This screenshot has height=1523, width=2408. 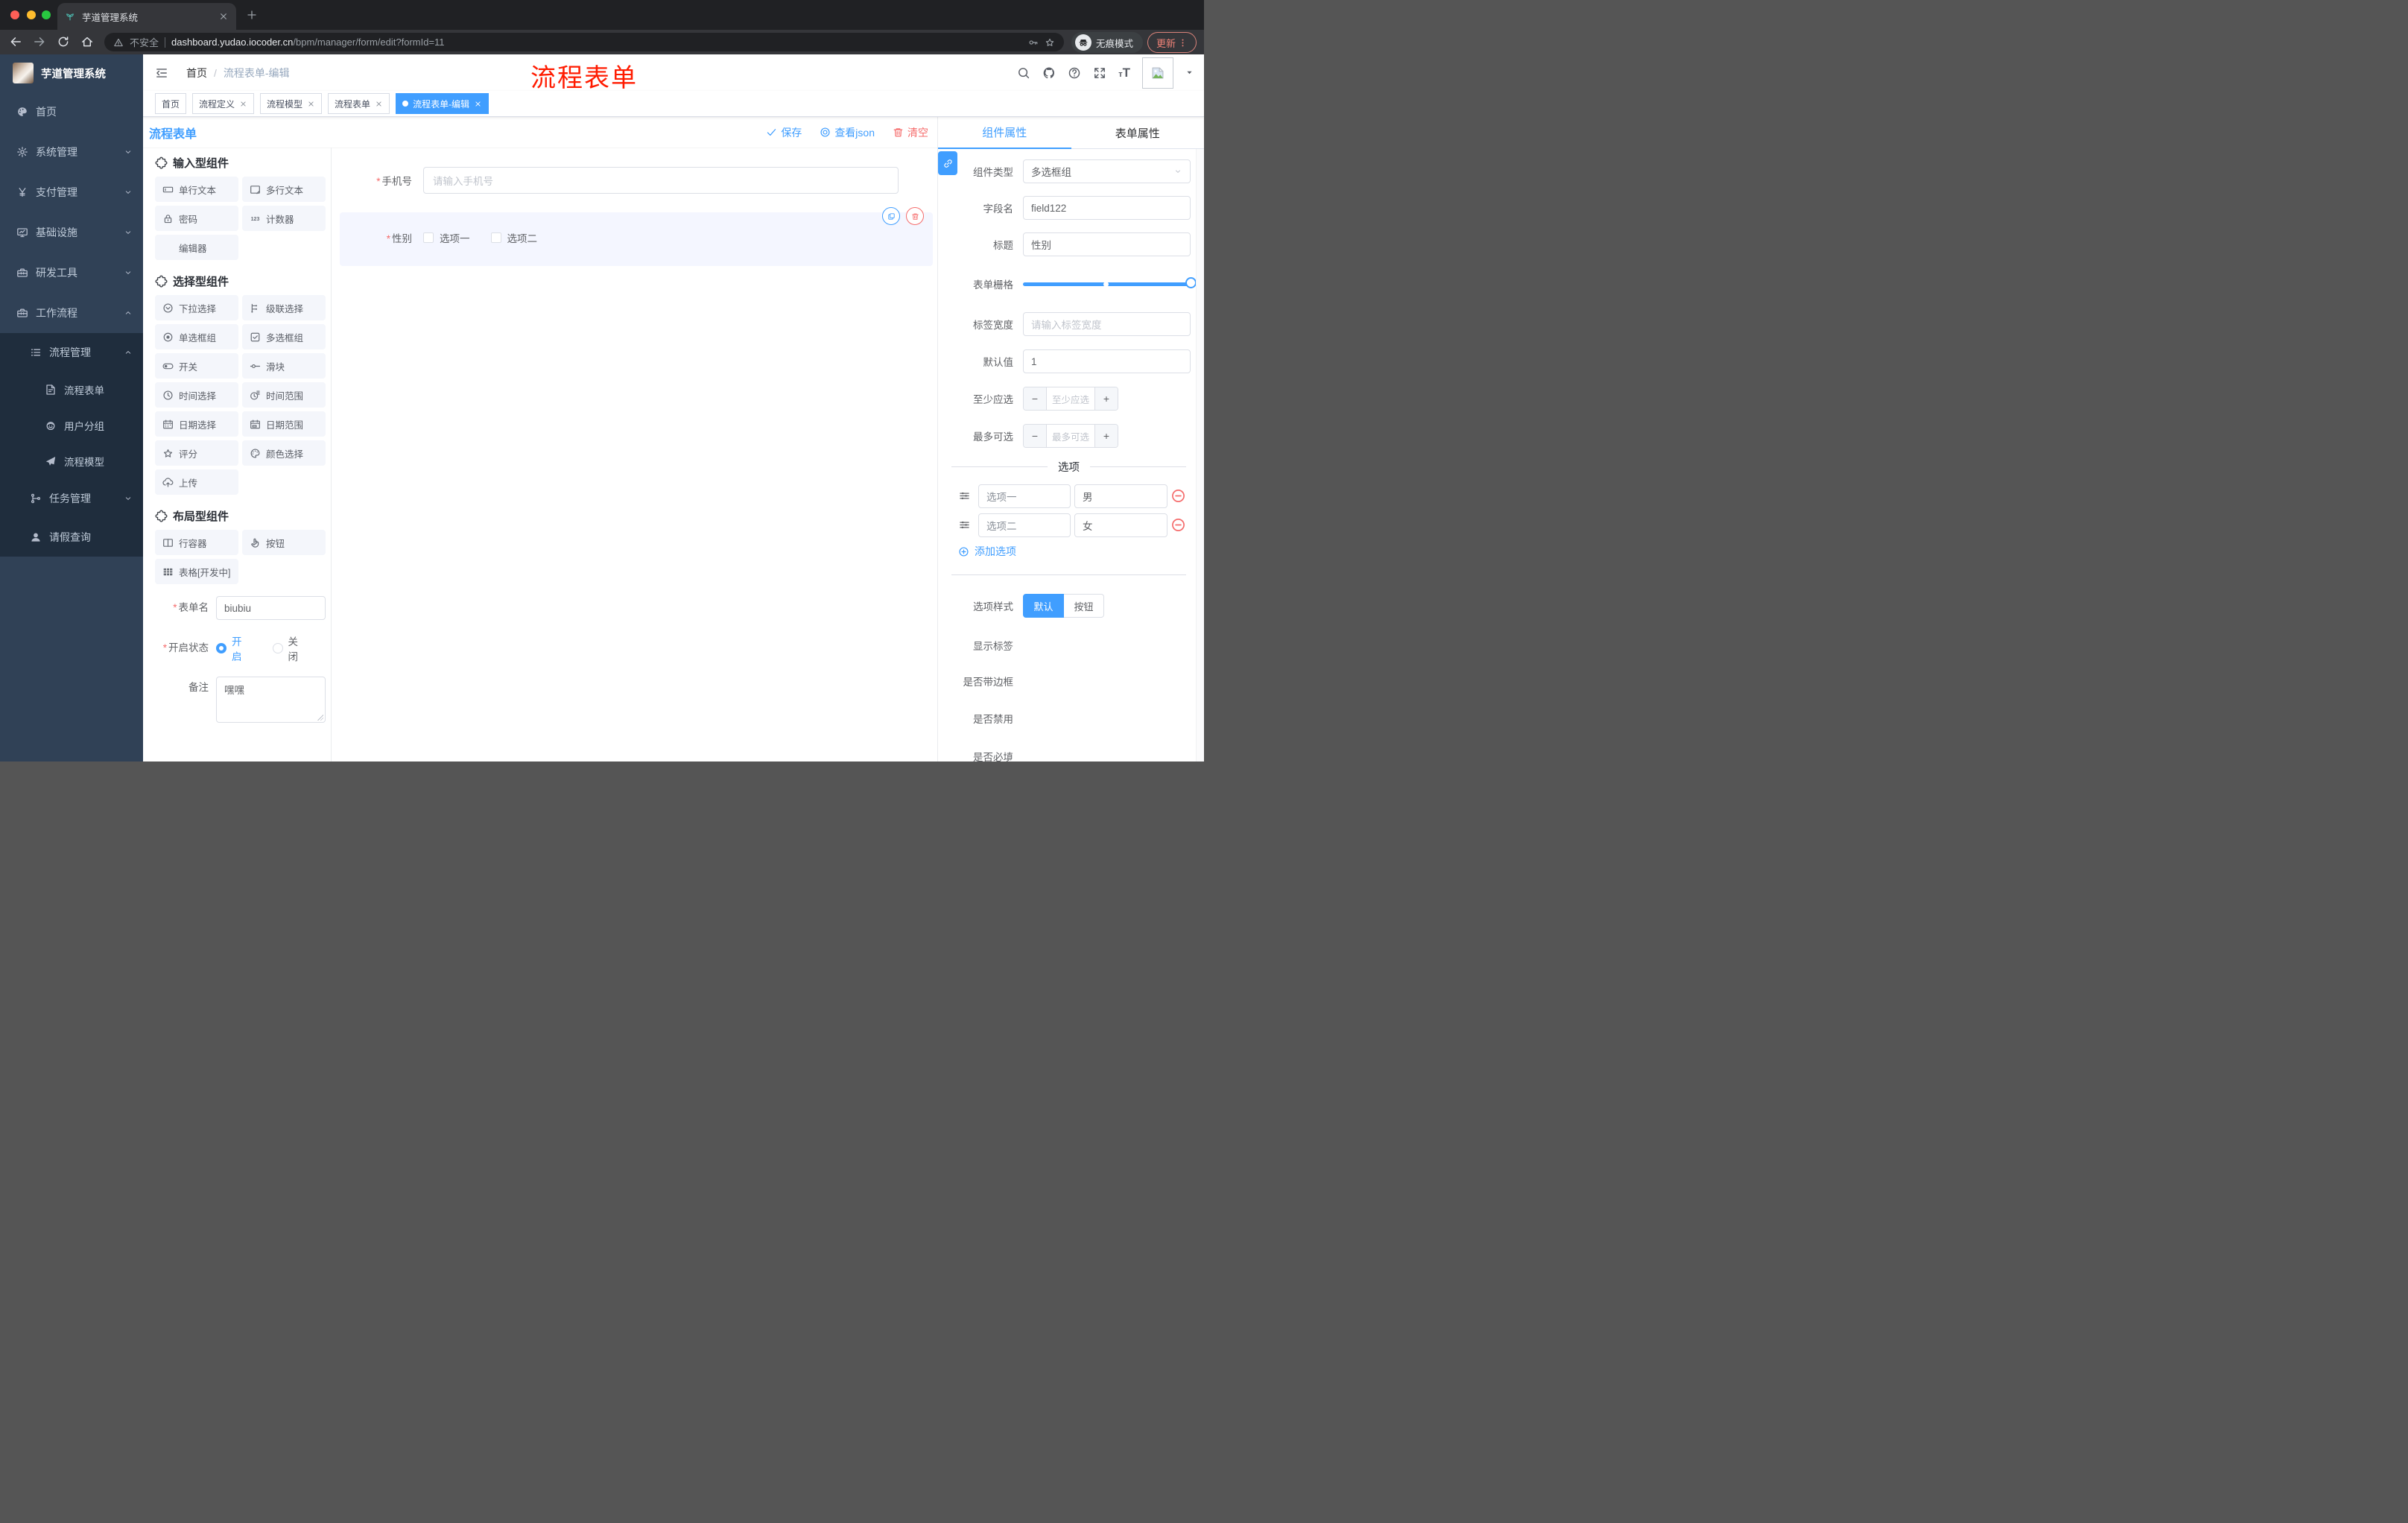 What do you see at coordinates (915, 216) in the screenshot?
I see `delete-component-button` at bounding box center [915, 216].